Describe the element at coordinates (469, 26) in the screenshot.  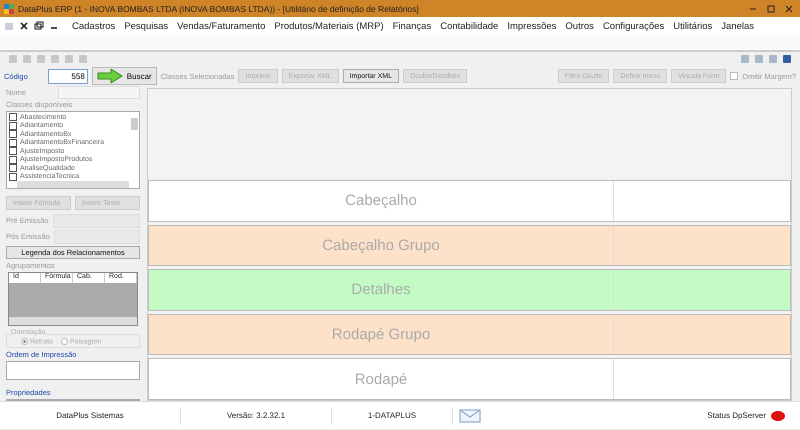
I see `menu-item: Contabilidade` at that location.